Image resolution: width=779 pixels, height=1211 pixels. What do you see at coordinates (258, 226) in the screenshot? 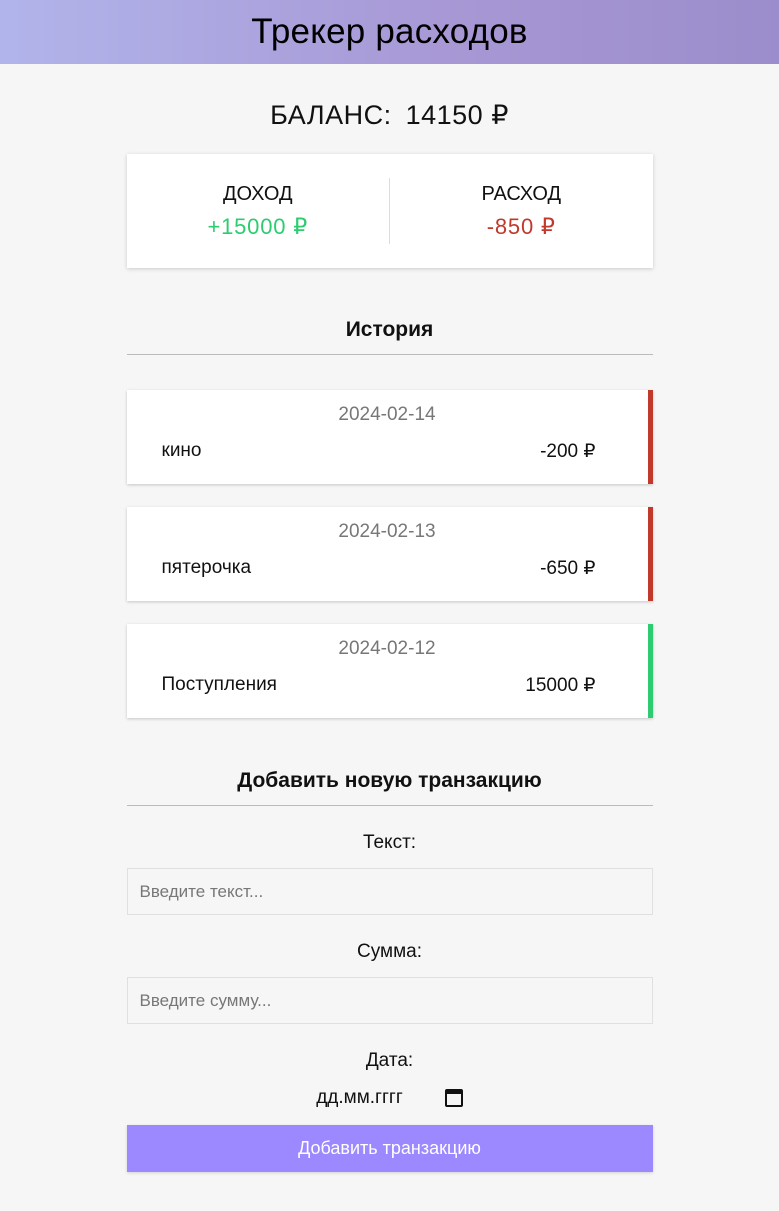
I see `income-value: +15000 ₽` at bounding box center [258, 226].